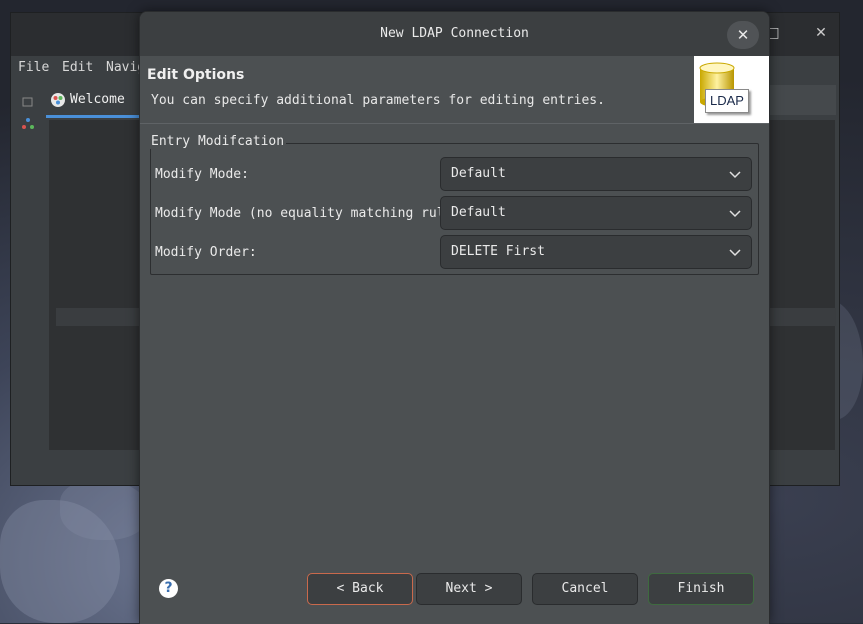 This screenshot has height=624, width=863. I want to click on close-icon: ✕, so click(821, 33).